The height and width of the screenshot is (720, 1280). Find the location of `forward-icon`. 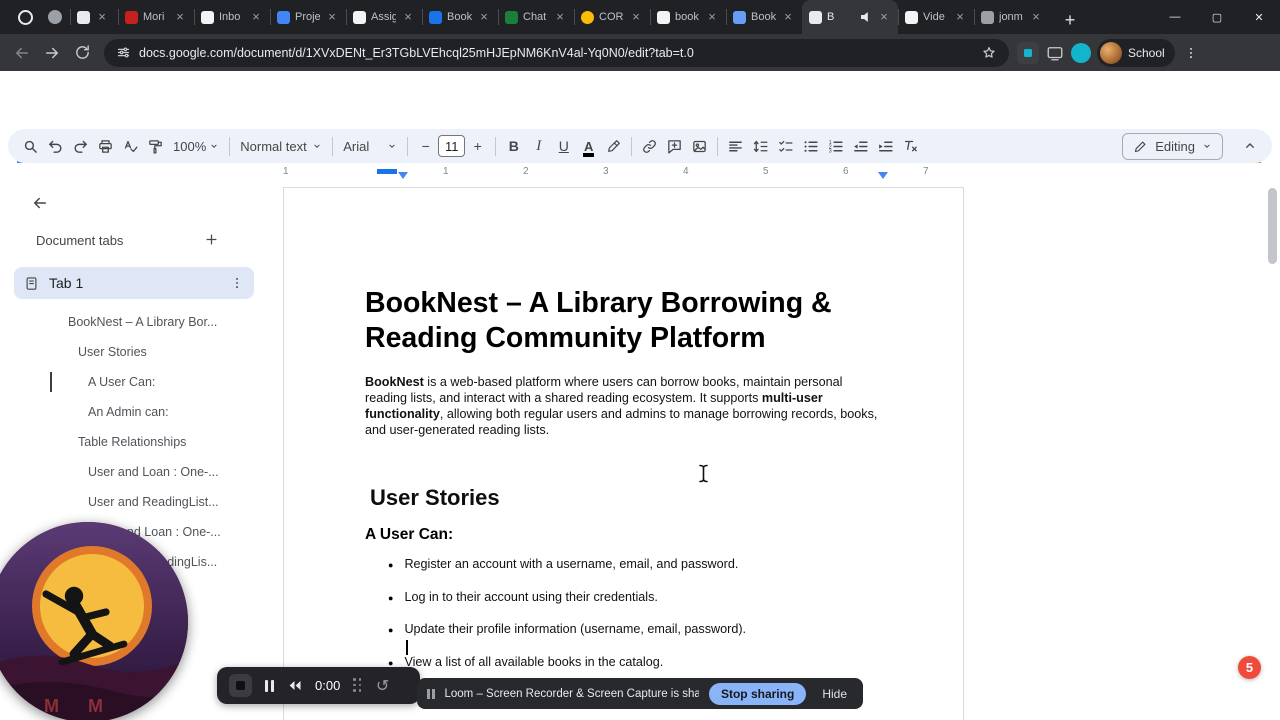

forward-icon is located at coordinates (52, 53).